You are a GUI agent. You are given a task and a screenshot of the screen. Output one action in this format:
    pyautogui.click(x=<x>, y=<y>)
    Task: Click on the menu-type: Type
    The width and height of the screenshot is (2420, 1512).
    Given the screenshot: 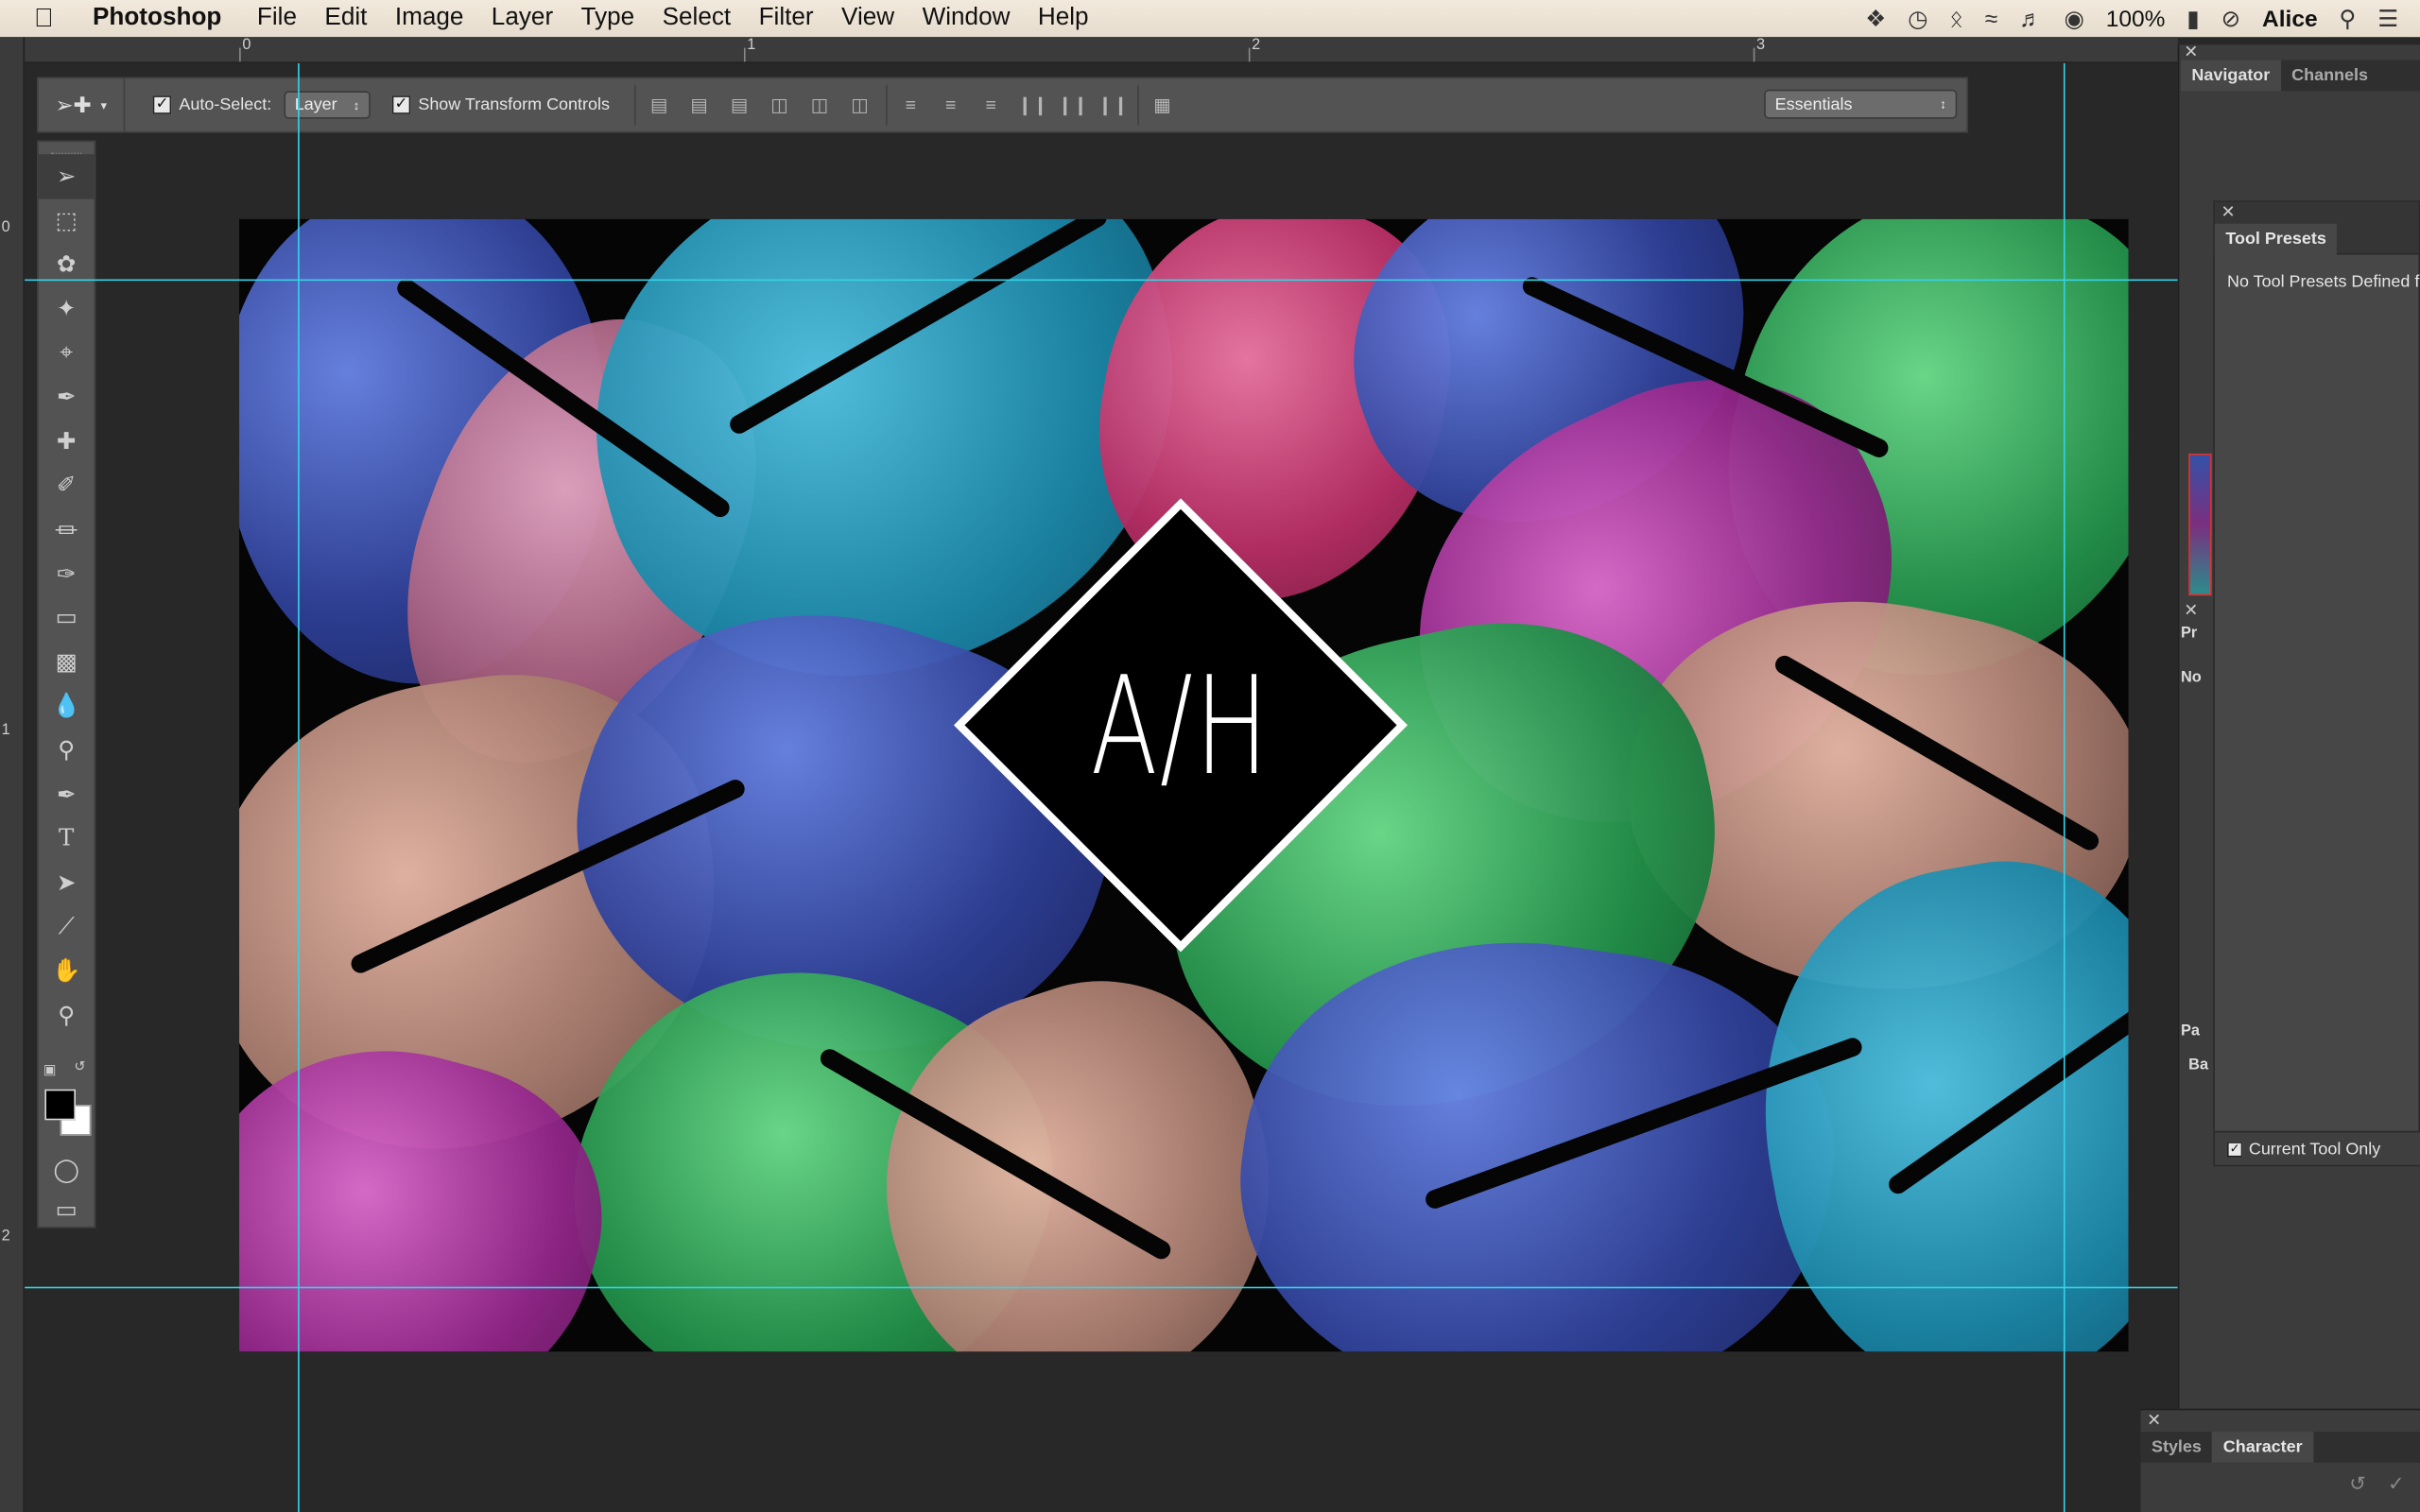 What is the action you would take?
    pyautogui.click(x=608, y=18)
    